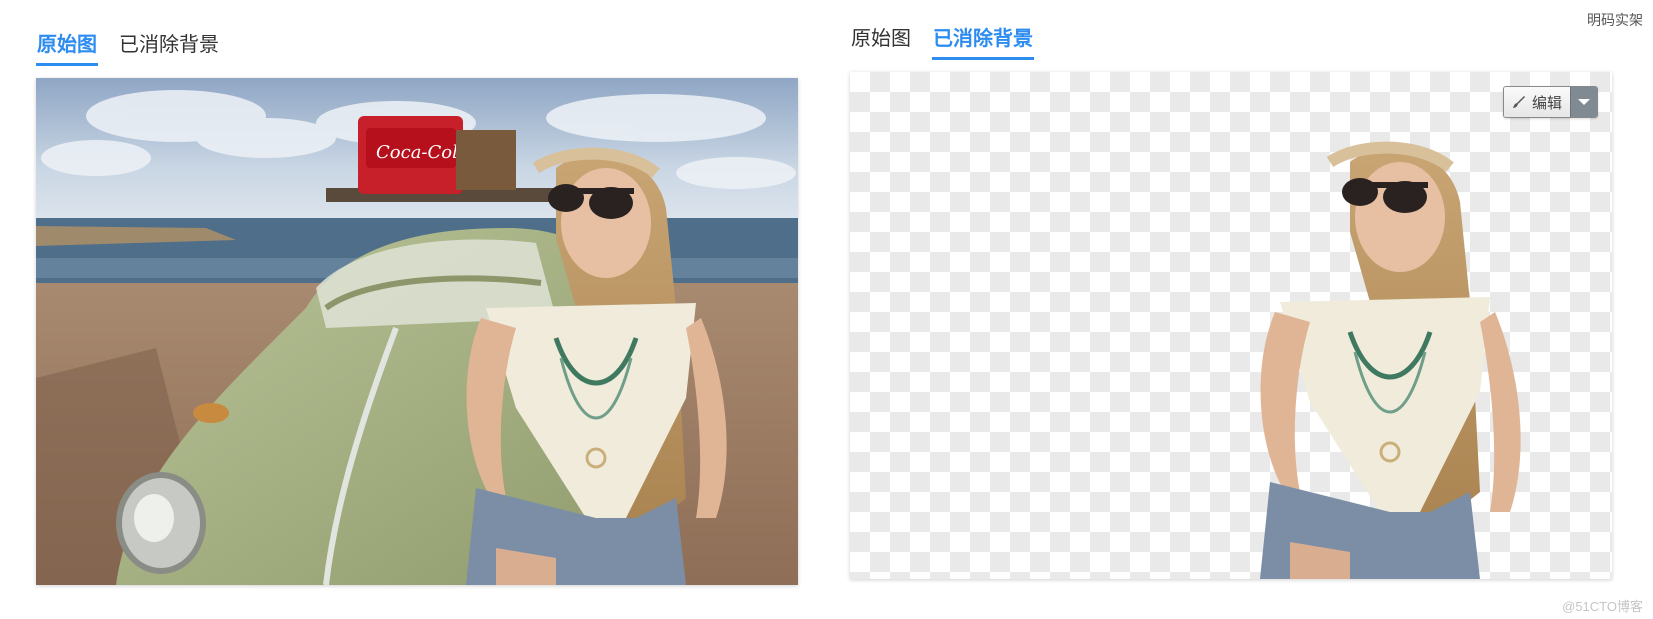  What do you see at coordinates (417, 47) in the screenshot?
I see `left-tab-bar: 原始图 已消除背景` at bounding box center [417, 47].